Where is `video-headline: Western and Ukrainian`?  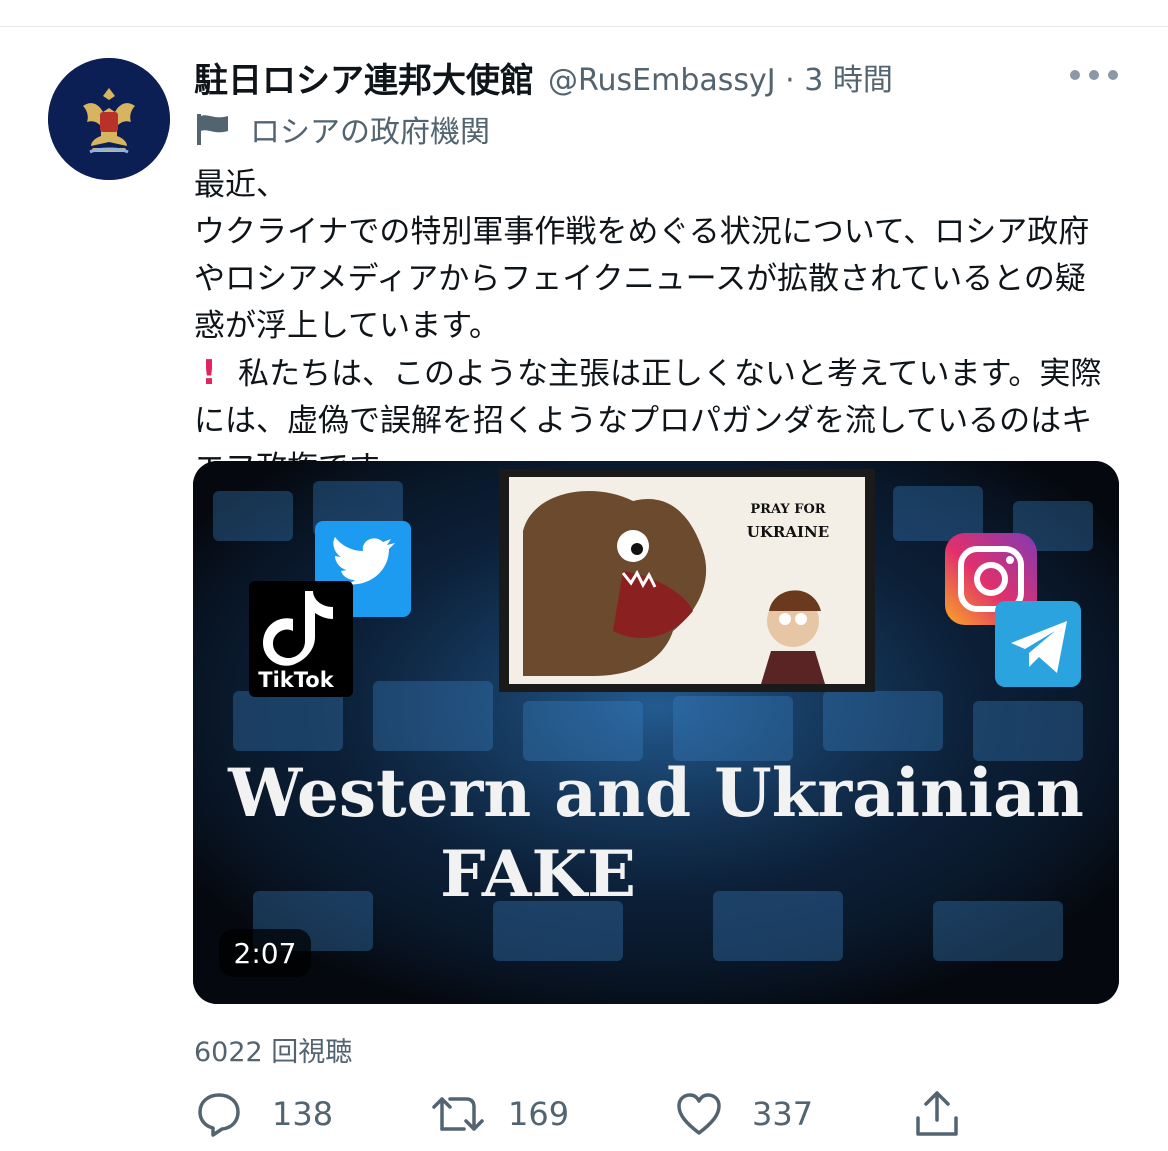 video-headline: Western and Ukrainian is located at coordinates (655, 793).